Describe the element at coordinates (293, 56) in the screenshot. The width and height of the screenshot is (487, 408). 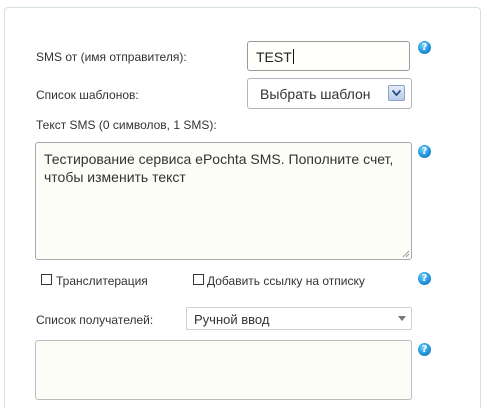
I see `text-caret` at that location.